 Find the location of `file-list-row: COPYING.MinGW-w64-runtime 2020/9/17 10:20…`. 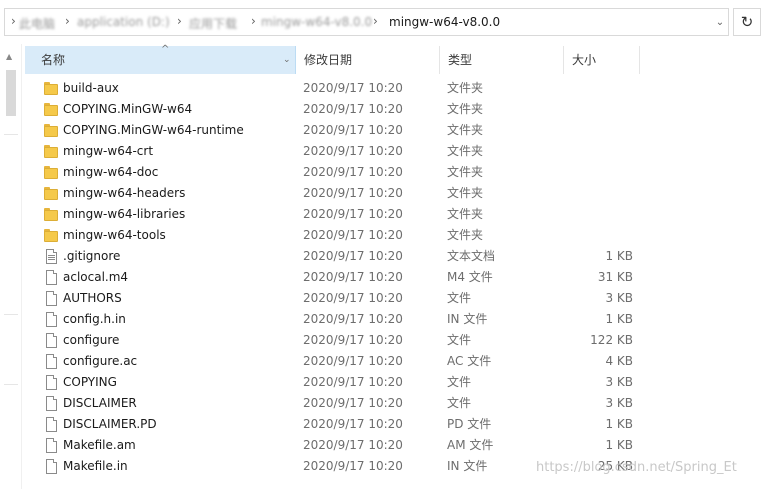

file-list-row: COPYING.MinGW-w64-runtime 2020/9/17 10:20… is located at coordinates (394, 130).